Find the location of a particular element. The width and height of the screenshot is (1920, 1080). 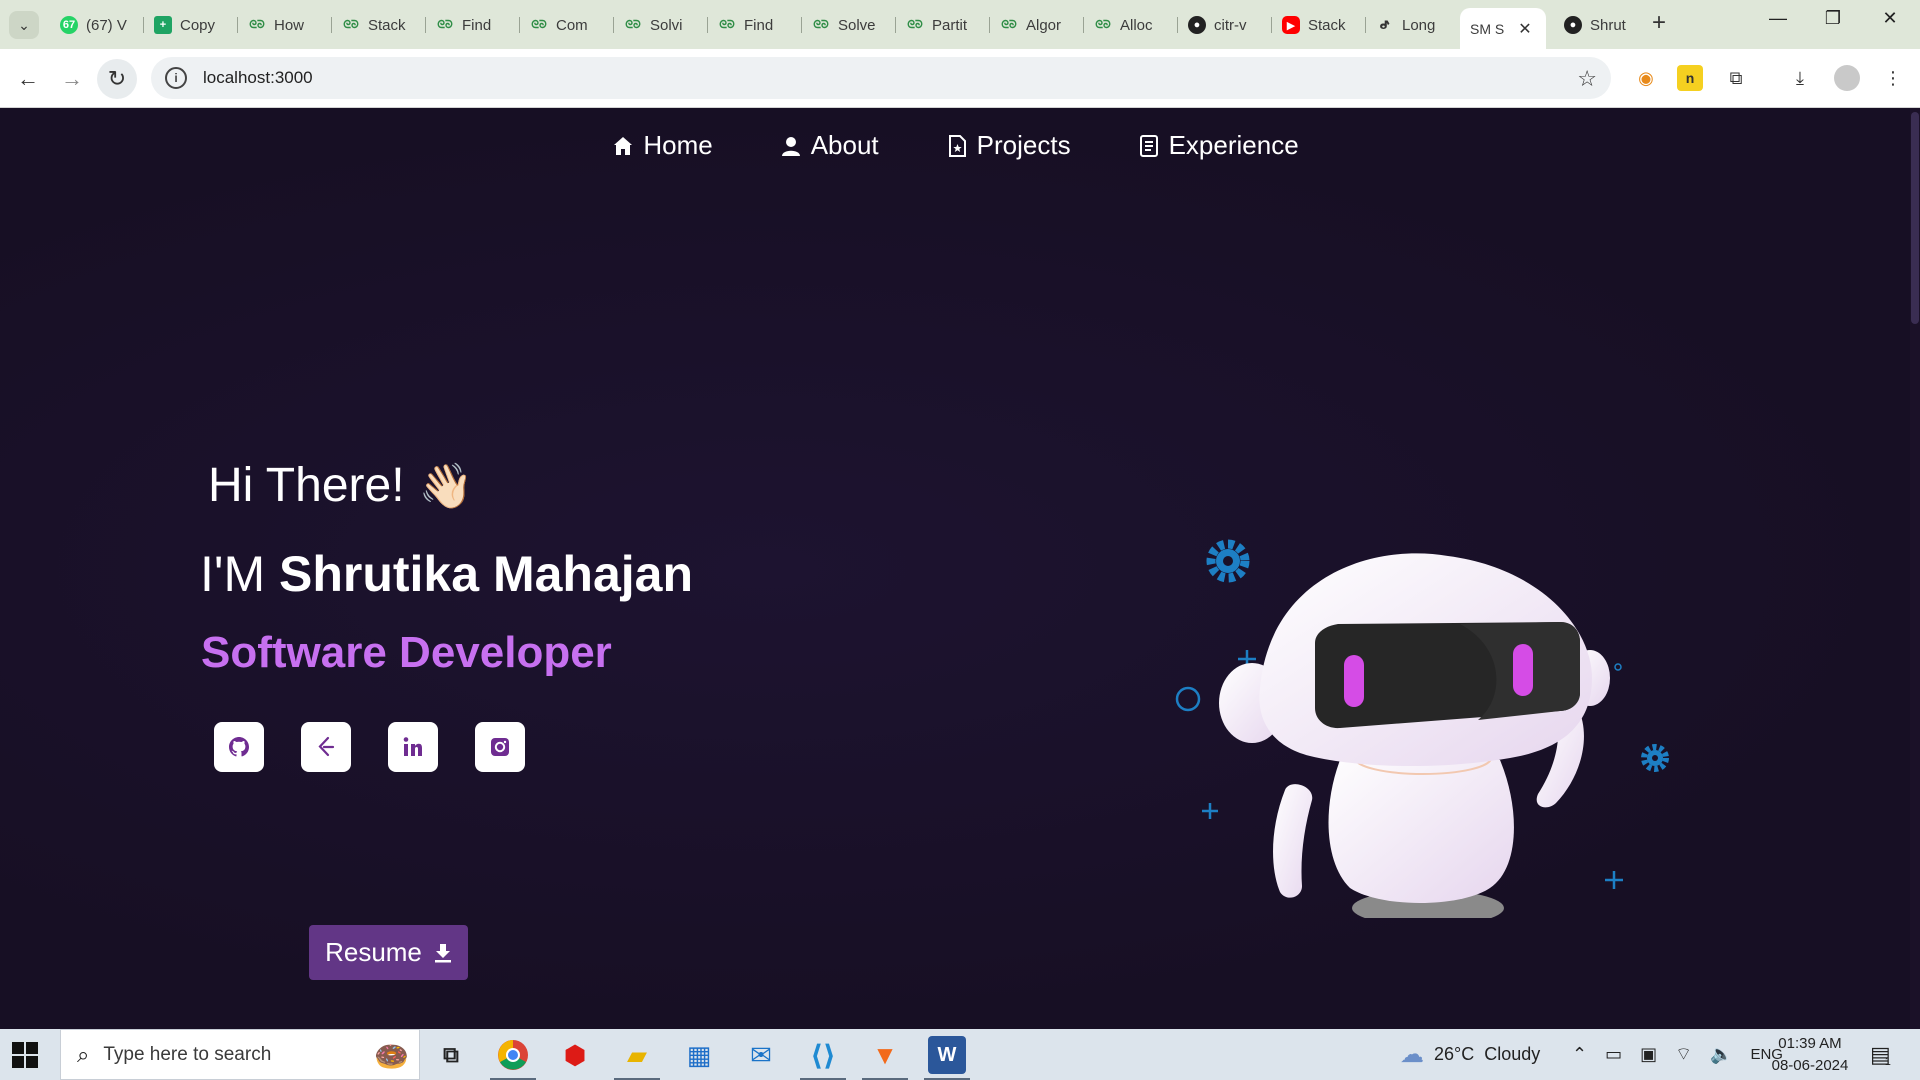

close-tab-icon: ✕ is located at coordinates (1524, 29).